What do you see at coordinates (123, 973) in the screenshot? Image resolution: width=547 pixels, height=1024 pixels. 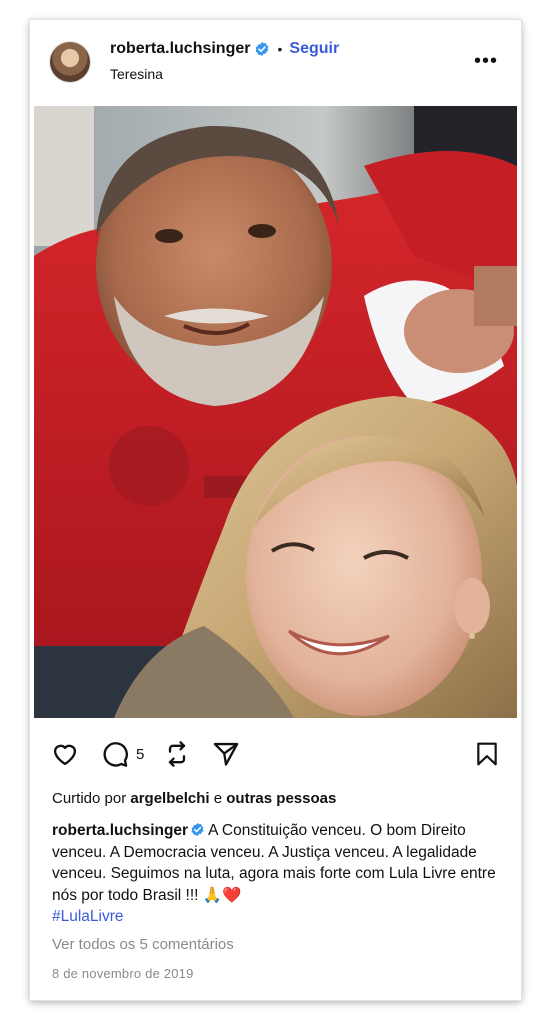 I see `post-date: 8 de novembro de 2019` at bounding box center [123, 973].